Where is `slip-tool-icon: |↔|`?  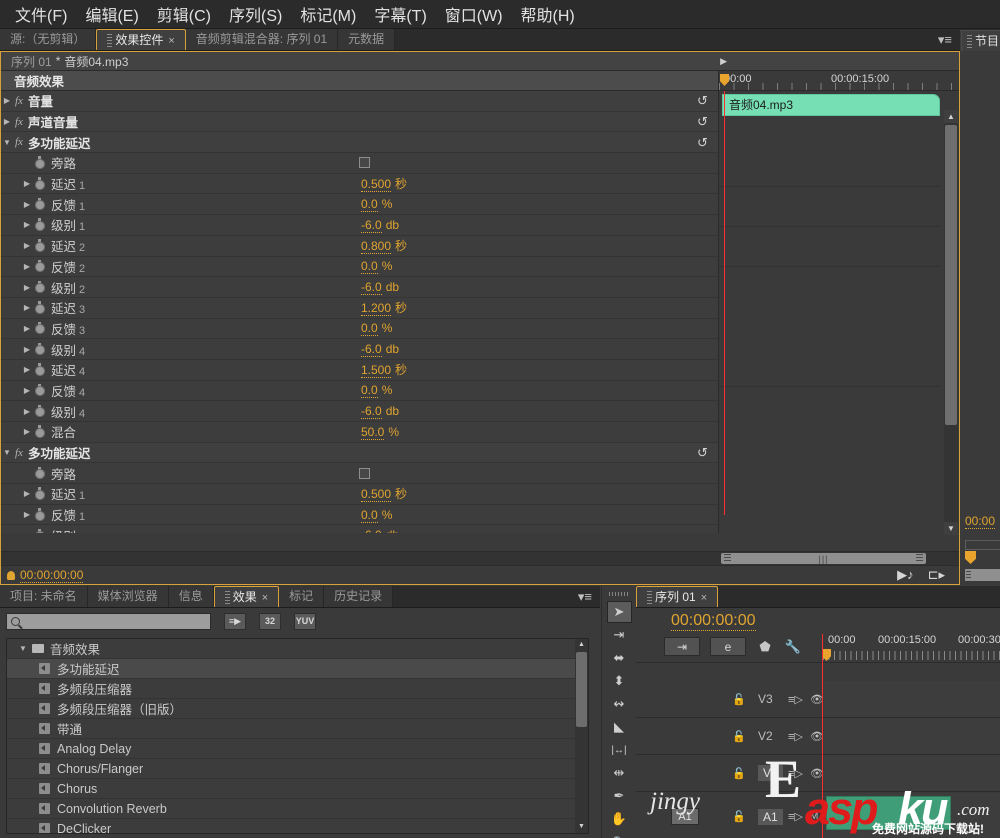
slip-tool-icon: |↔| is located at coordinates (619, 750).